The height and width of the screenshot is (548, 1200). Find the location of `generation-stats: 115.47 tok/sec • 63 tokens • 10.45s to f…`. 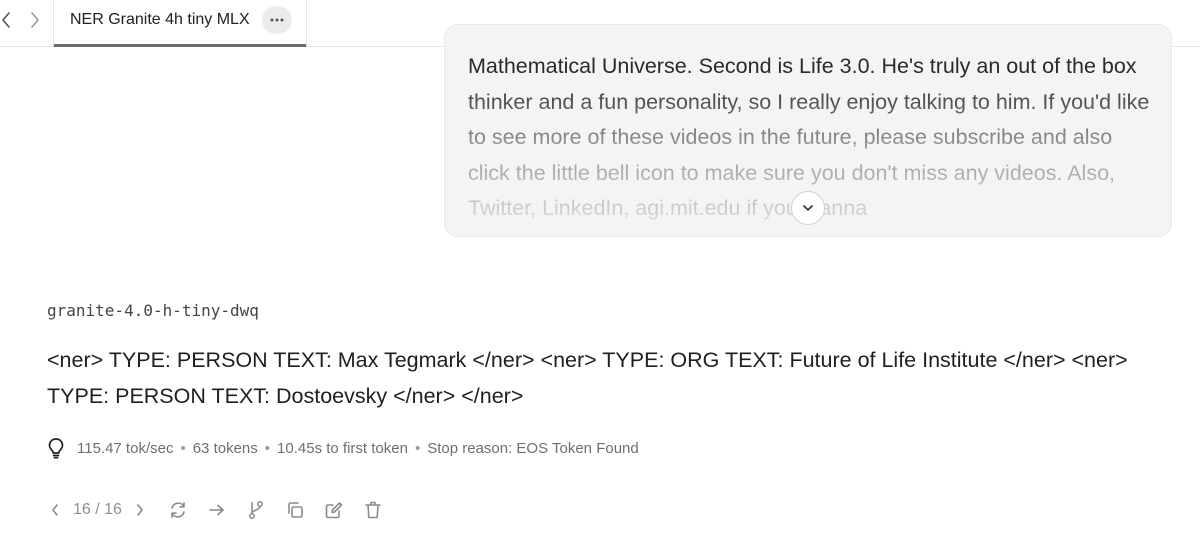

generation-stats: 115.47 tok/sec • 63 tokens • 10.45s to f… is located at coordinates (343, 448).